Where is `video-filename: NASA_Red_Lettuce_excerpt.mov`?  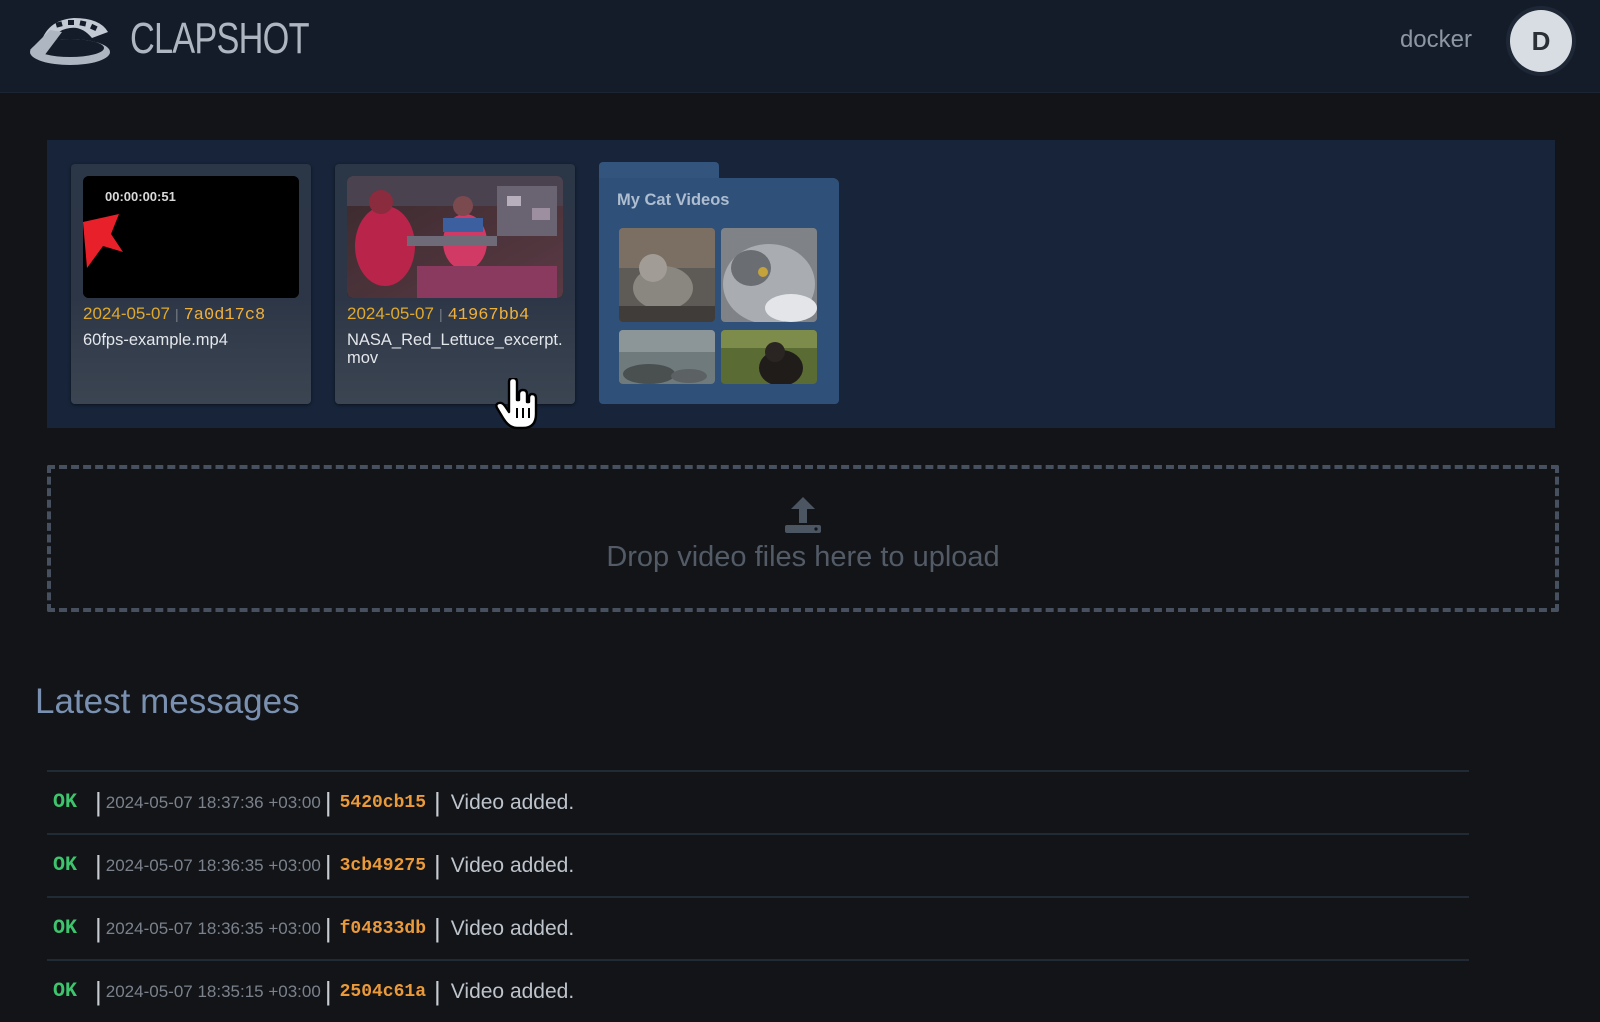
video-filename: NASA_Red_Lettuce_excerpt.mov is located at coordinates (455, 349).